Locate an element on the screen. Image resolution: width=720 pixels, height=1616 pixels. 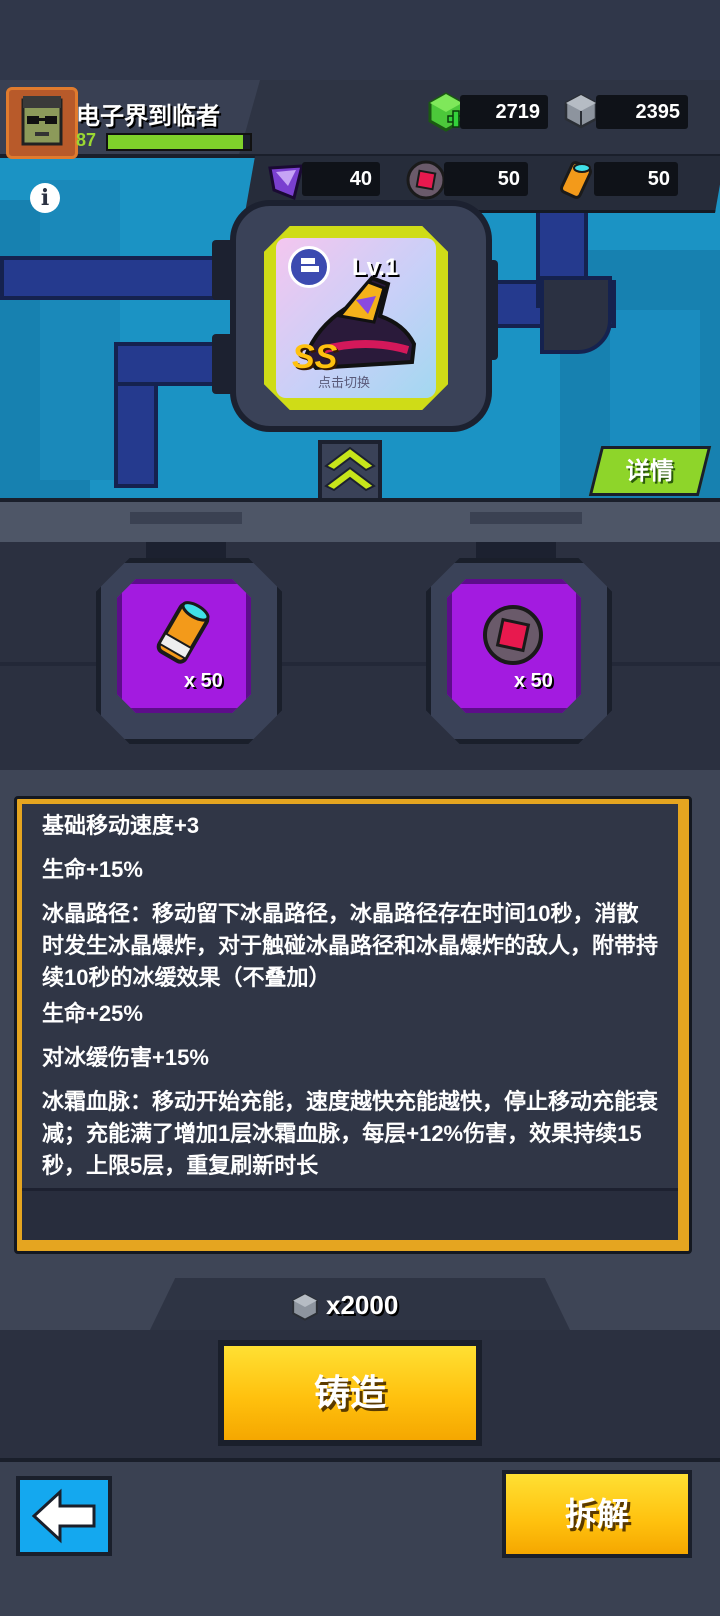
material-count-3: 50 is located at coordinates (636, 179).